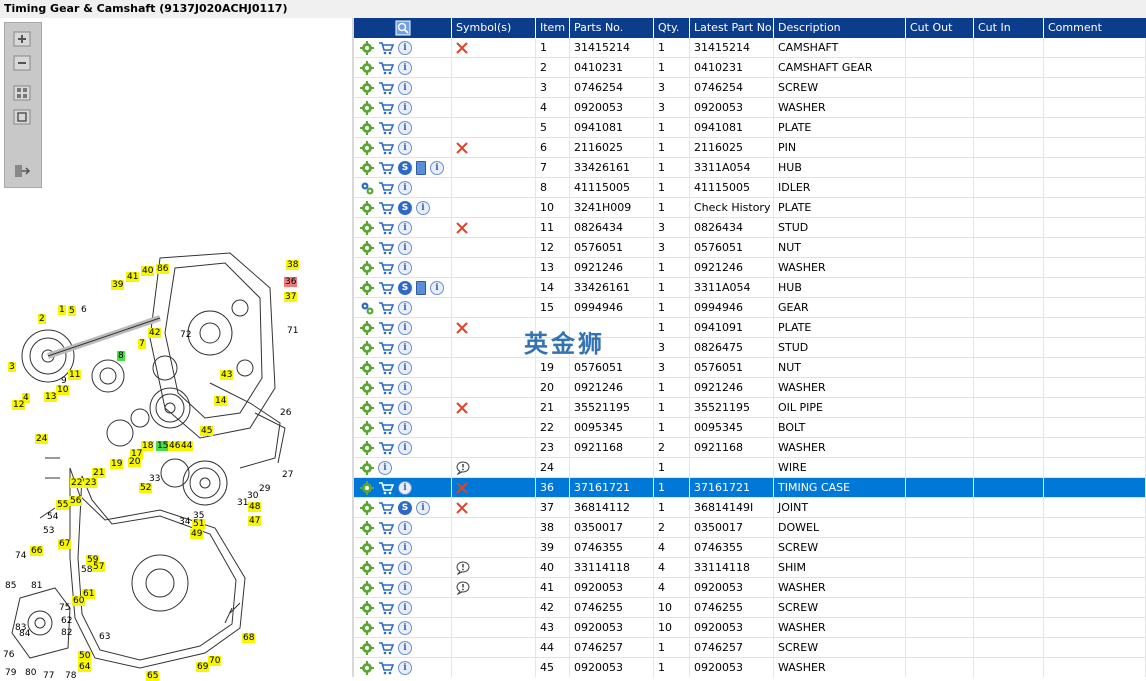  Describe the element at coordinates (99, 567) in the screenshot. I see `callout-label: 57` at that location.